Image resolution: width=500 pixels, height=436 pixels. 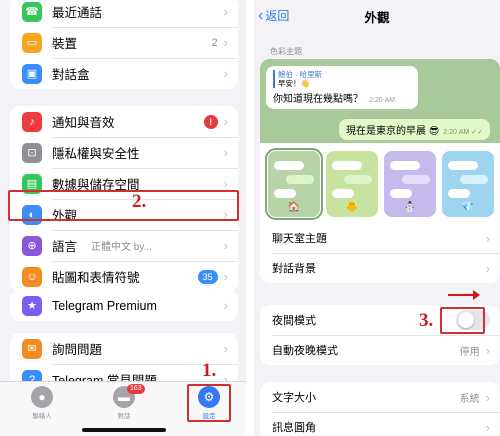 I want to click on globe-icon: ⊕, so click(x=32, y=245).